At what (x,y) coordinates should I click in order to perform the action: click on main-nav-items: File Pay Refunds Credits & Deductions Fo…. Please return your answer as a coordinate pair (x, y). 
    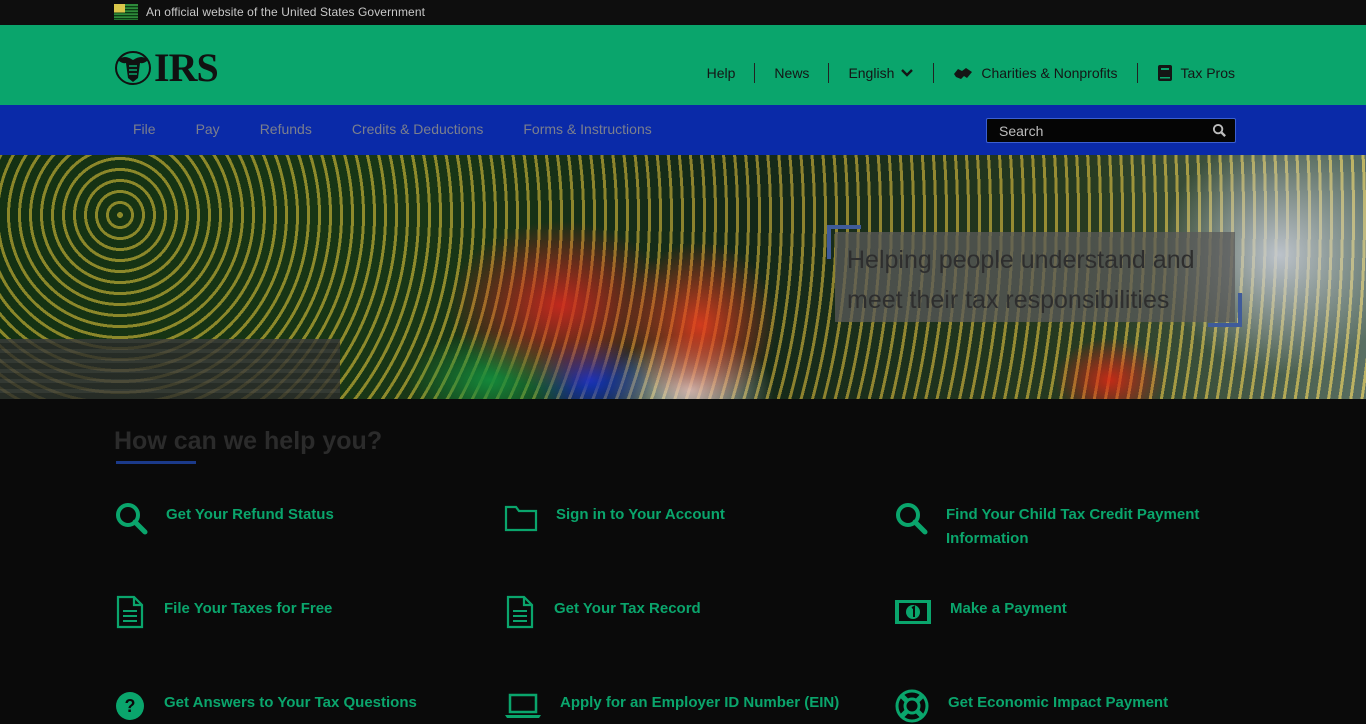
    Looking at the image, I should click on (393, 130).